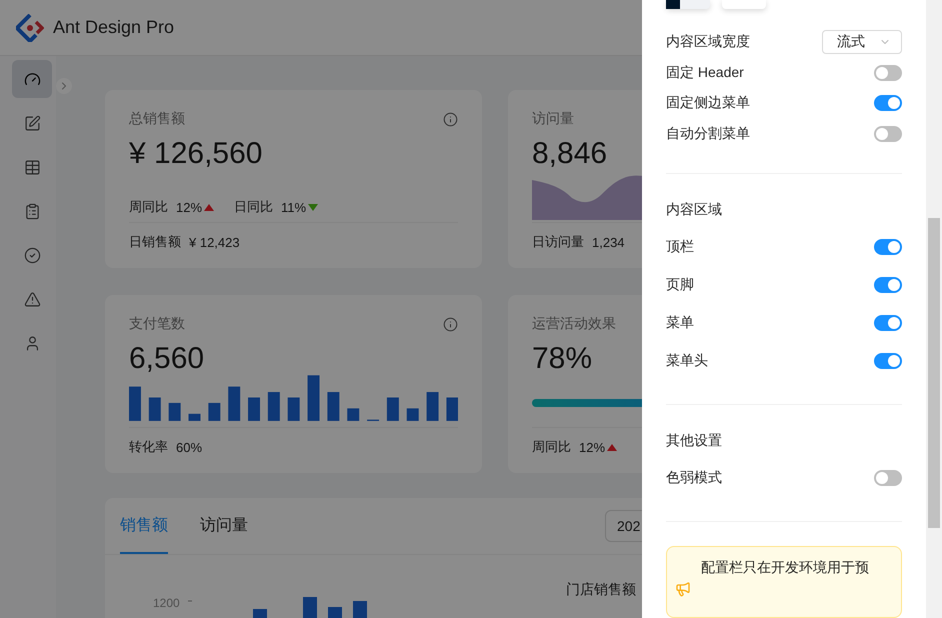 The width and height of the screenshot is (942, 618). Describe the element at coordinates (934, 309) in the screenshot. I see `scrollbar` at that location.